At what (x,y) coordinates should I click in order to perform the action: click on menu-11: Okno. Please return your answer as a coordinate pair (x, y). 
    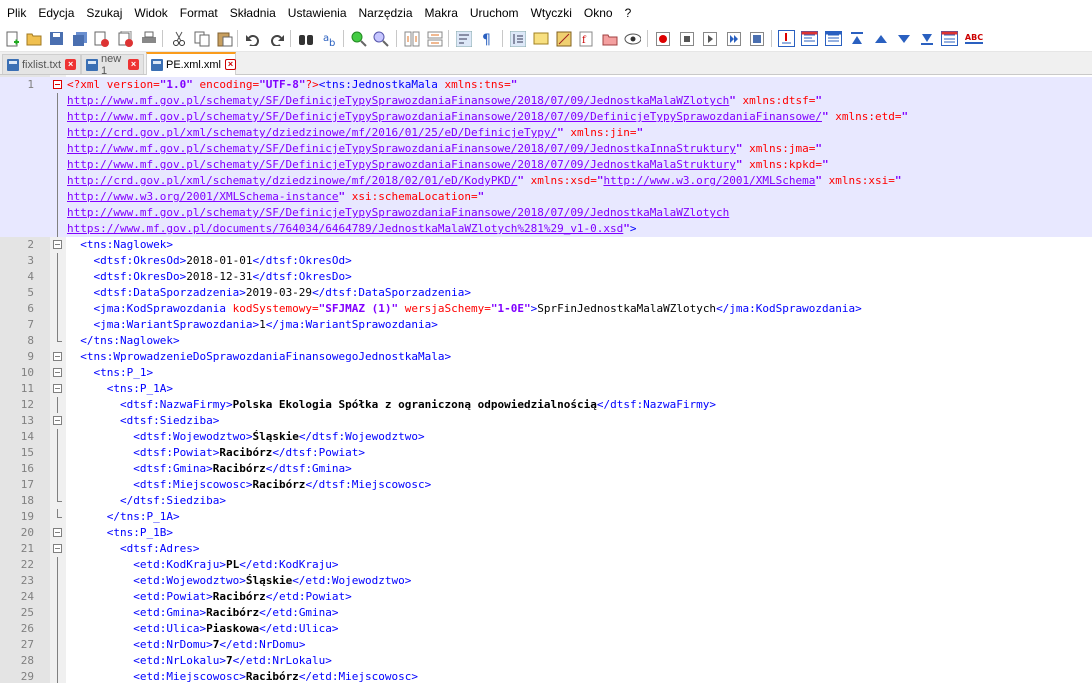
    Looking at the image, I should click on (598, 13).